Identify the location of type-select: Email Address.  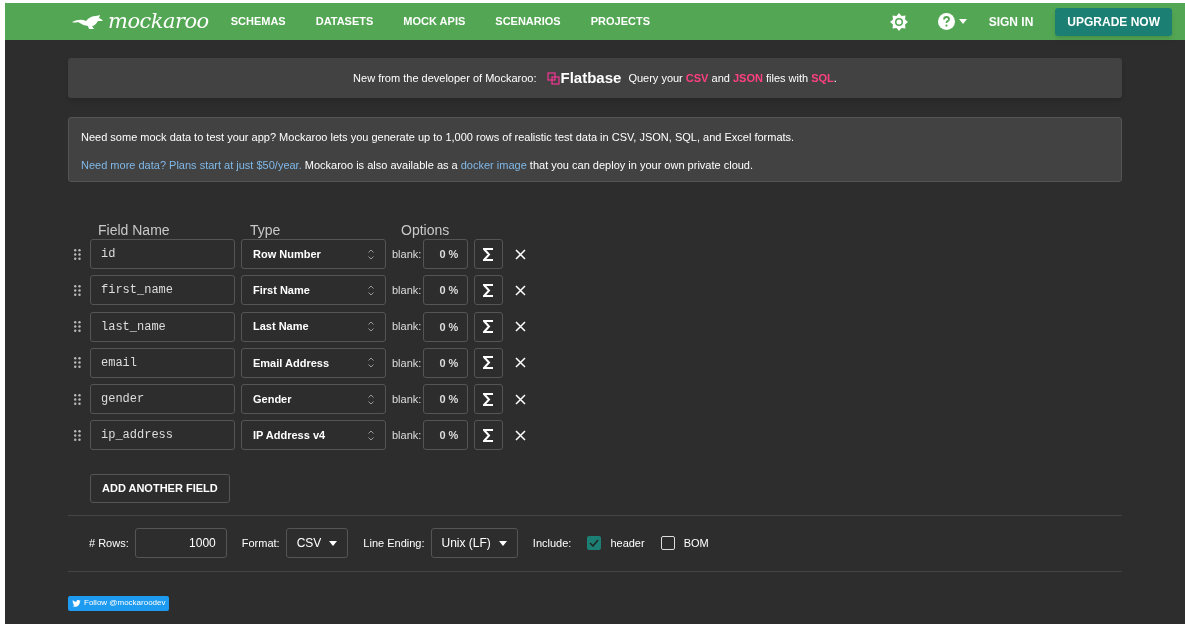
(313, 362).